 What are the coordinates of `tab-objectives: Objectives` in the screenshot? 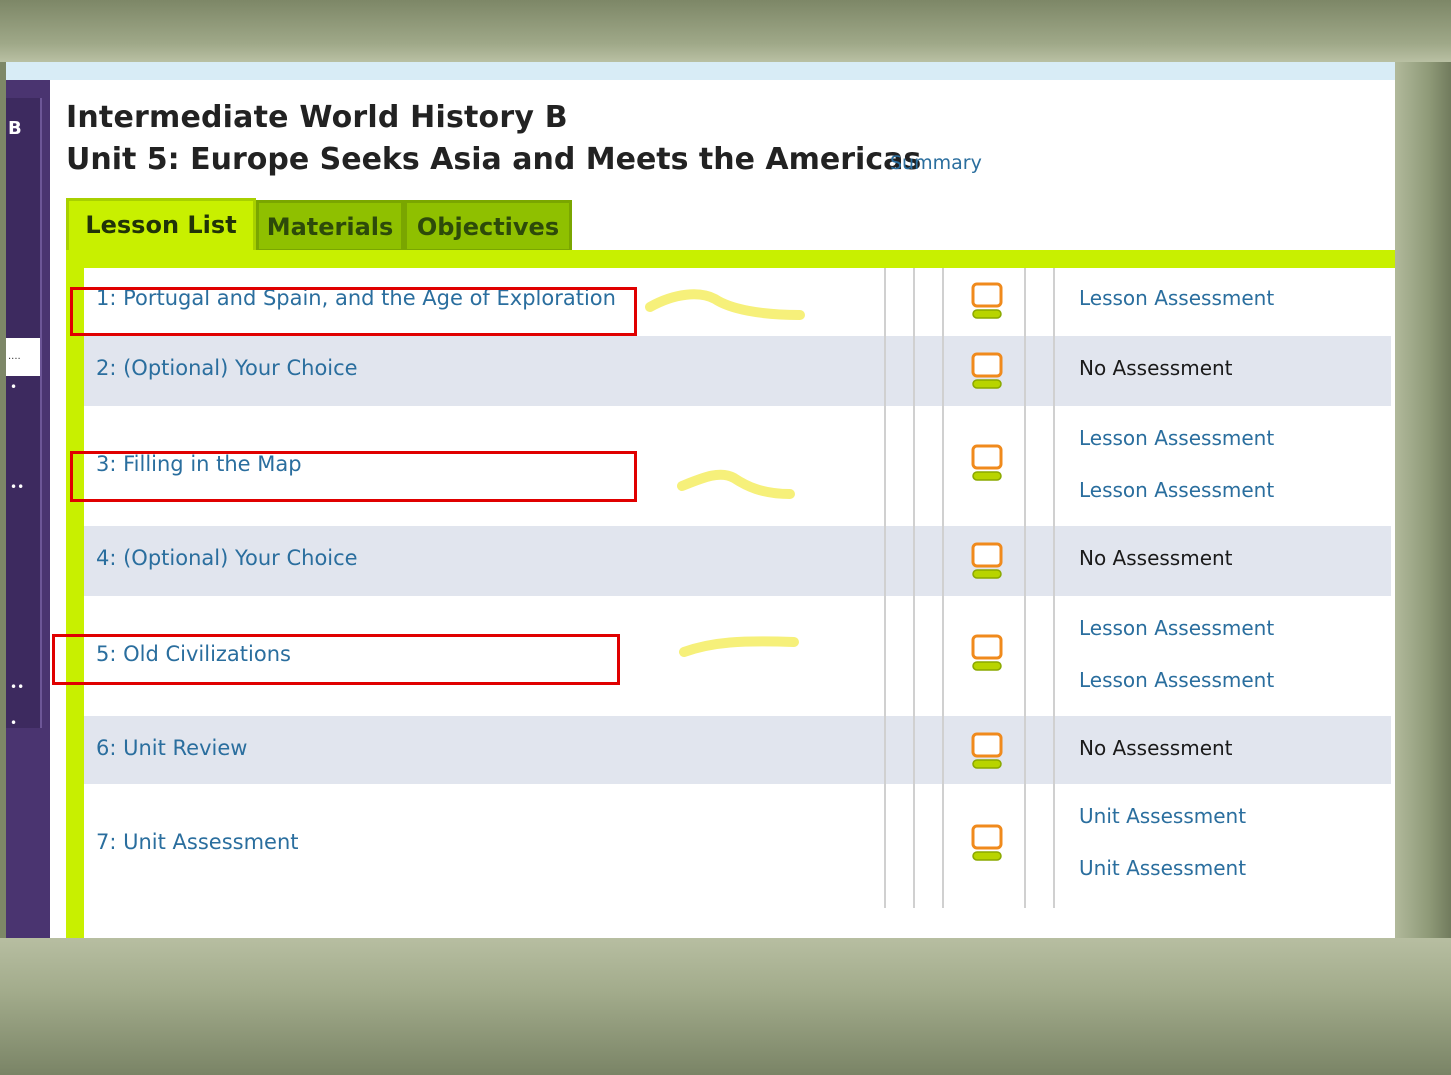 It's located at (488, 226).